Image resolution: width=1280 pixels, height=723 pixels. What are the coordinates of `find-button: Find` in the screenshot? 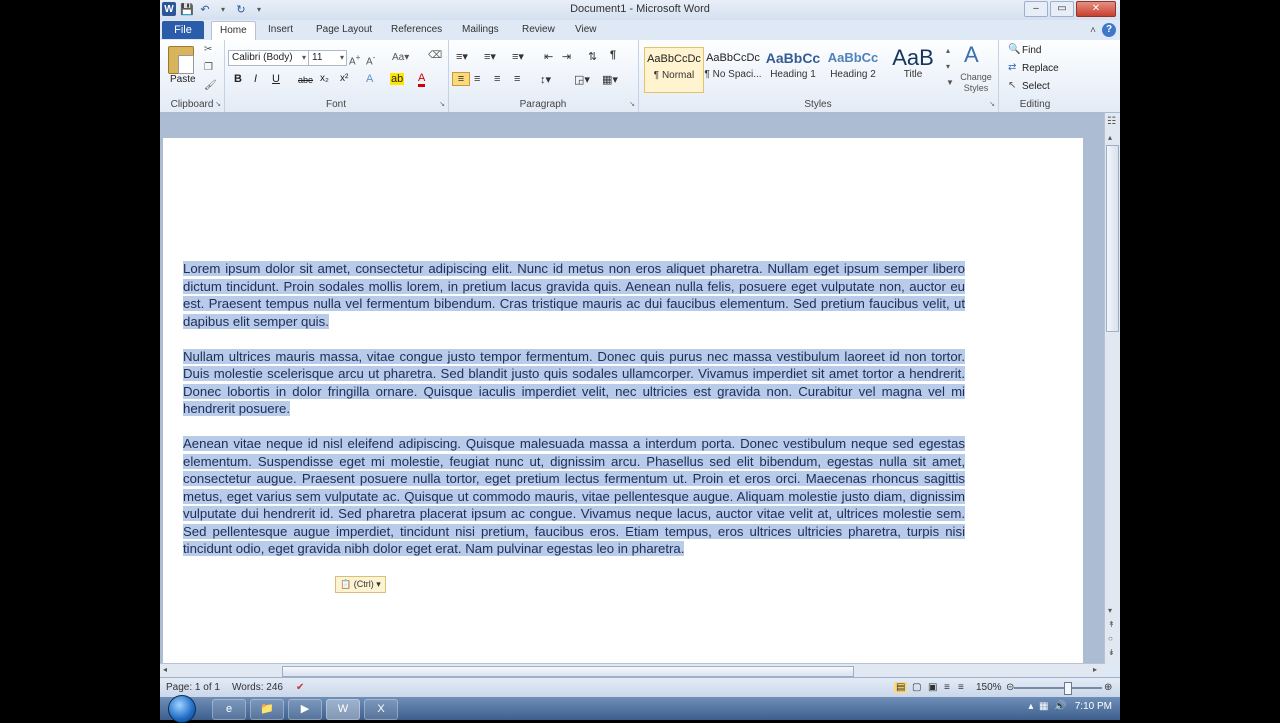 It's located at (1031, 50).